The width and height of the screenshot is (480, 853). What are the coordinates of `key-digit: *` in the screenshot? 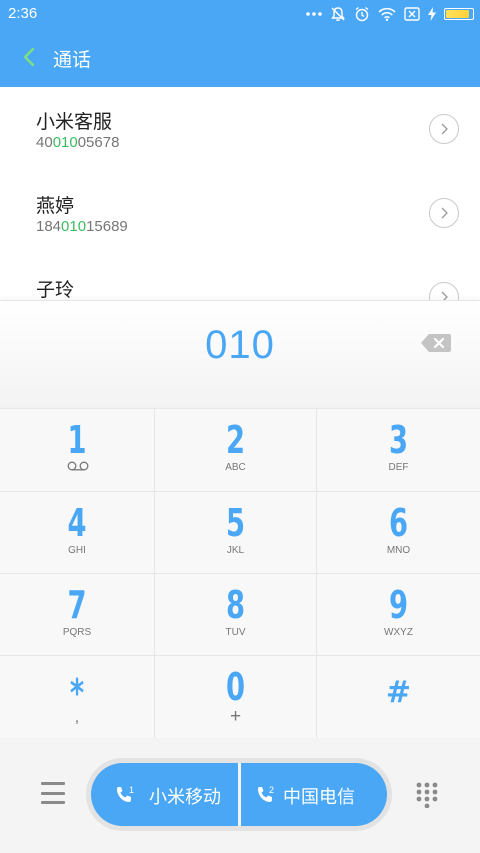 It's located at (77, 693).